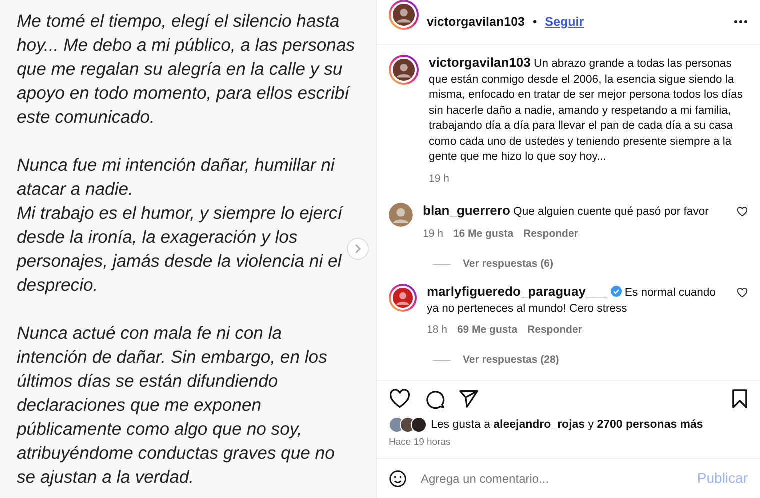 The image size is (760, 498). Describe the element at coordinates (435, 398) in the screenshot. I see `comment-icon` at that location.